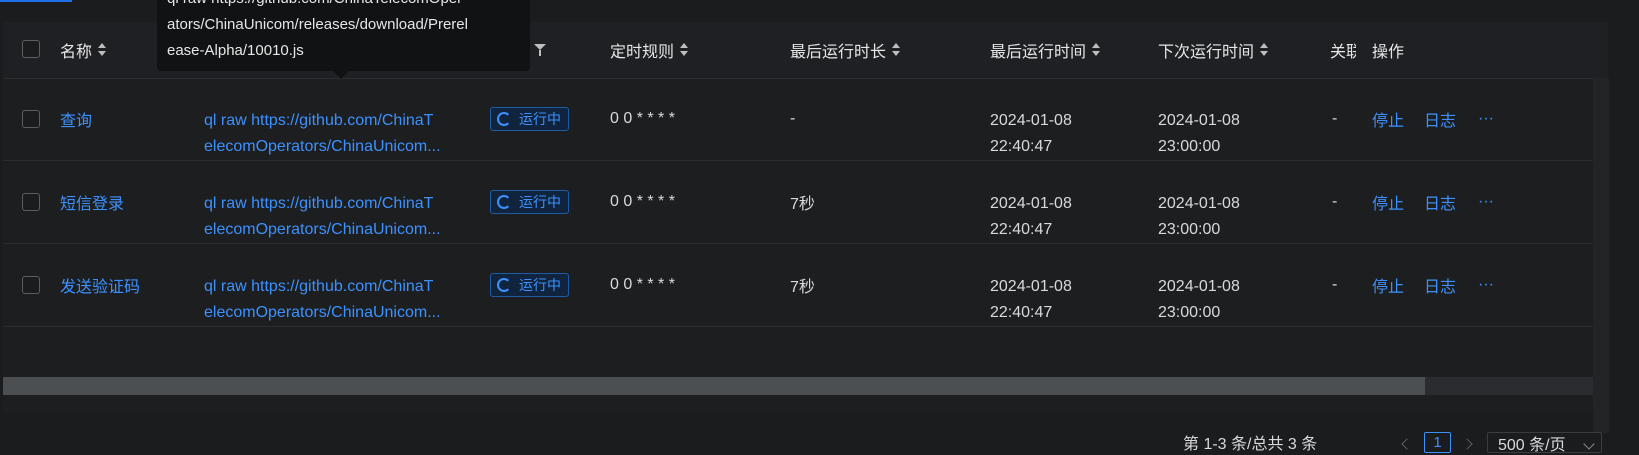  I want to click on next-run-text: 2024-01-08 23:00:00, so click(1199, 299).